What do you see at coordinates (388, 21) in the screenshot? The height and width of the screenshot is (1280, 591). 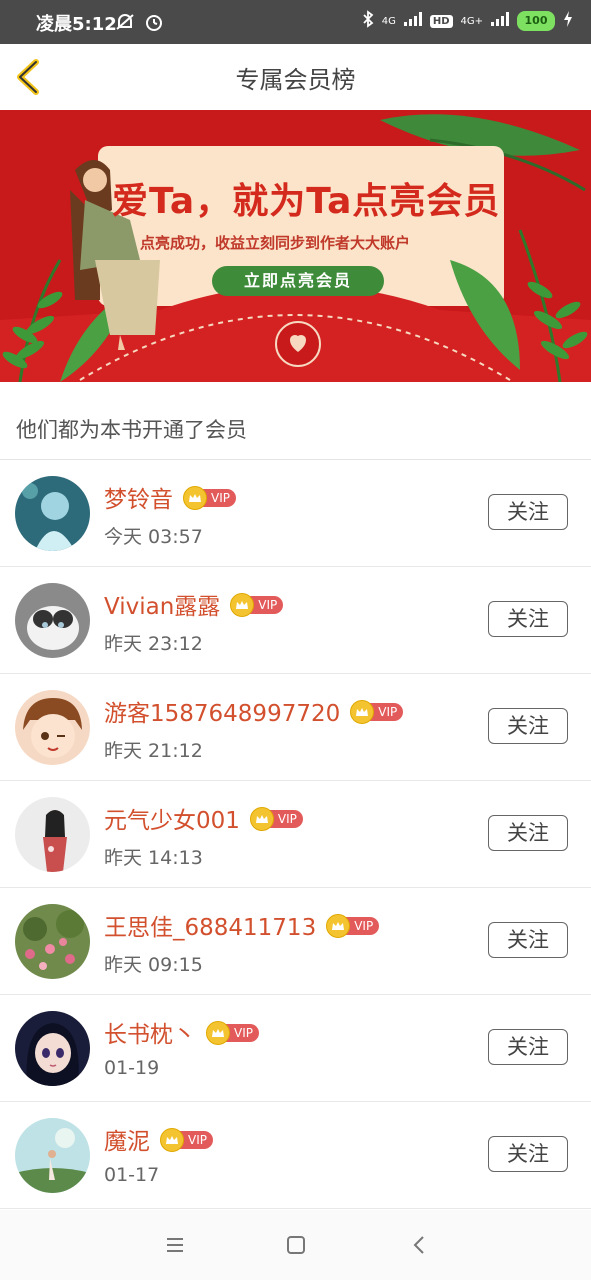 I see `signal-4g-label: 4G` at bounding box center [388, 21].